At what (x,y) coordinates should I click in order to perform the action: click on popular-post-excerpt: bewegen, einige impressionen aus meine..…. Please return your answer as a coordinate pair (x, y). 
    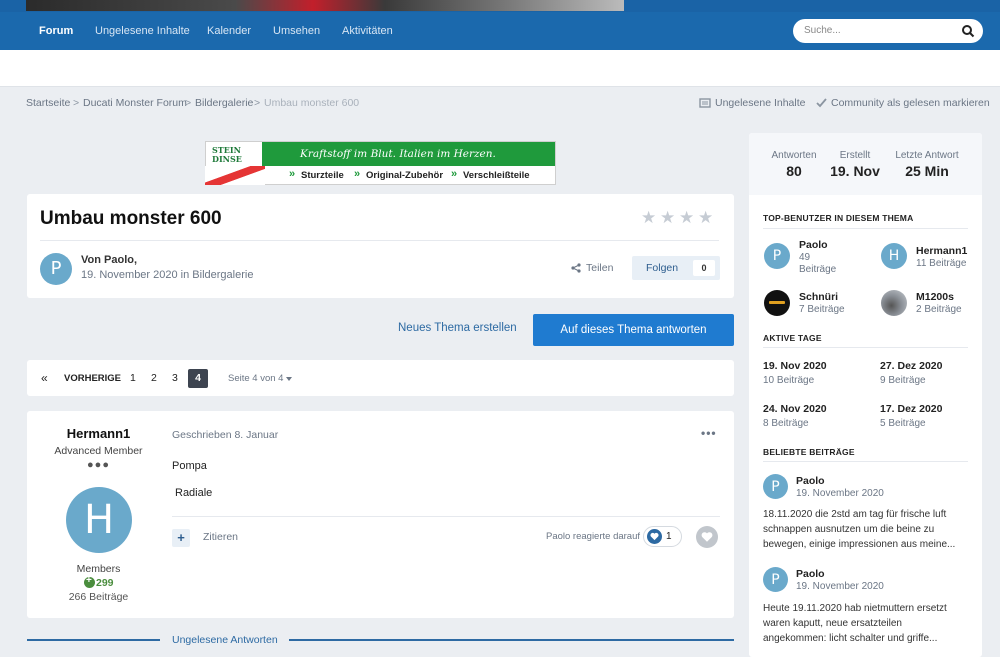
    Looking at the image, I should click on (859, 545).